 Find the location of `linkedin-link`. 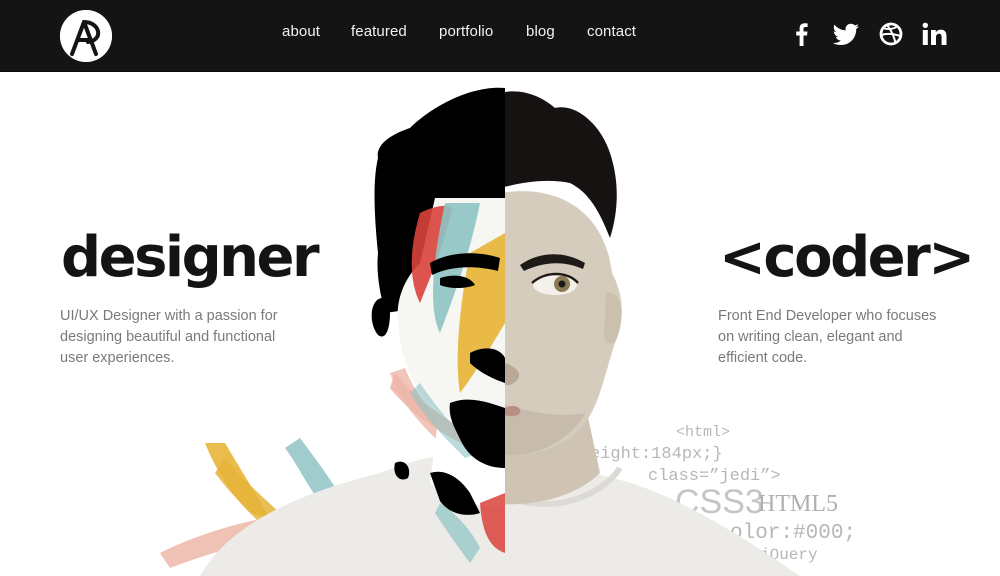

linkedin-link is located at coordinates (935, 34).